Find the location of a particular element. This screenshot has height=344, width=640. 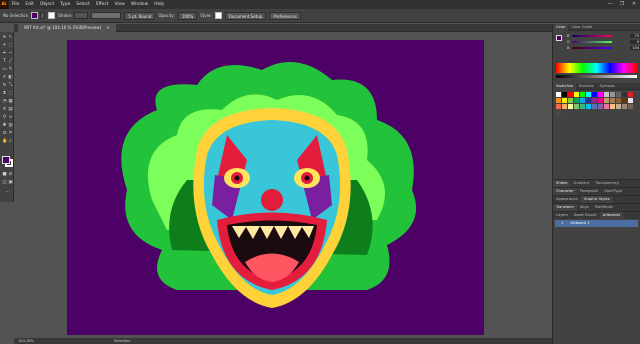

blend-tool-icon: ∞ is located at coordinates (10, 117).